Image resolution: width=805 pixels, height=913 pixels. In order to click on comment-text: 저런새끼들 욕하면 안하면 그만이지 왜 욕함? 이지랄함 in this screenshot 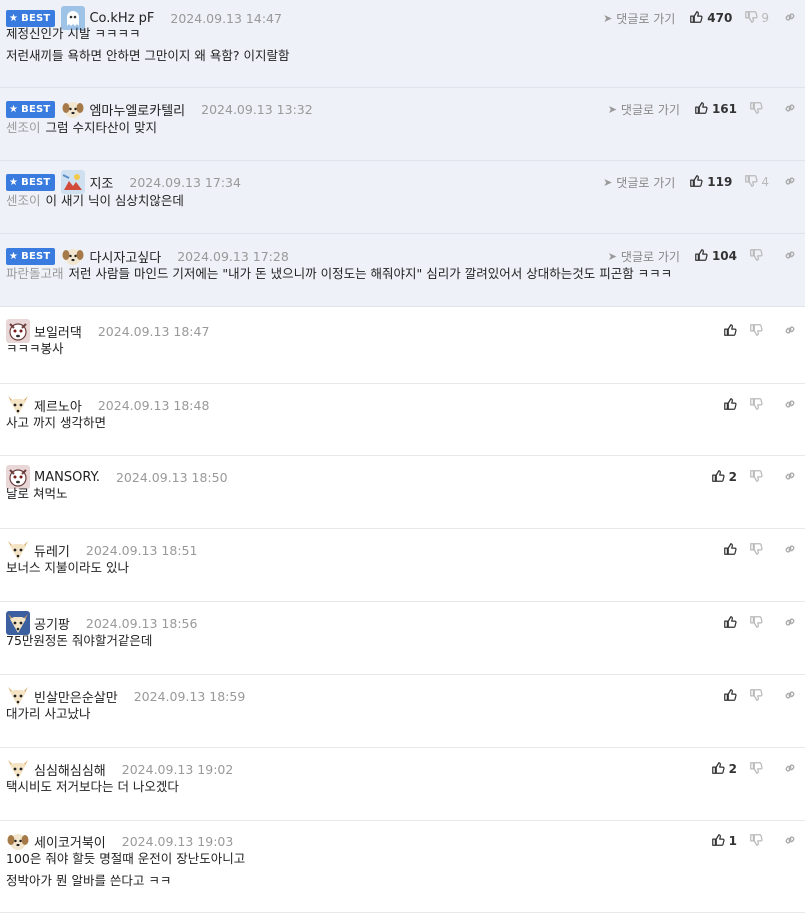, I will do `click(148, 55)`.